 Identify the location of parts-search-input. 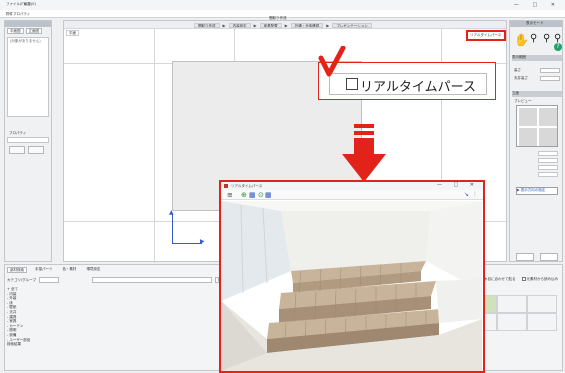
(151, 280).